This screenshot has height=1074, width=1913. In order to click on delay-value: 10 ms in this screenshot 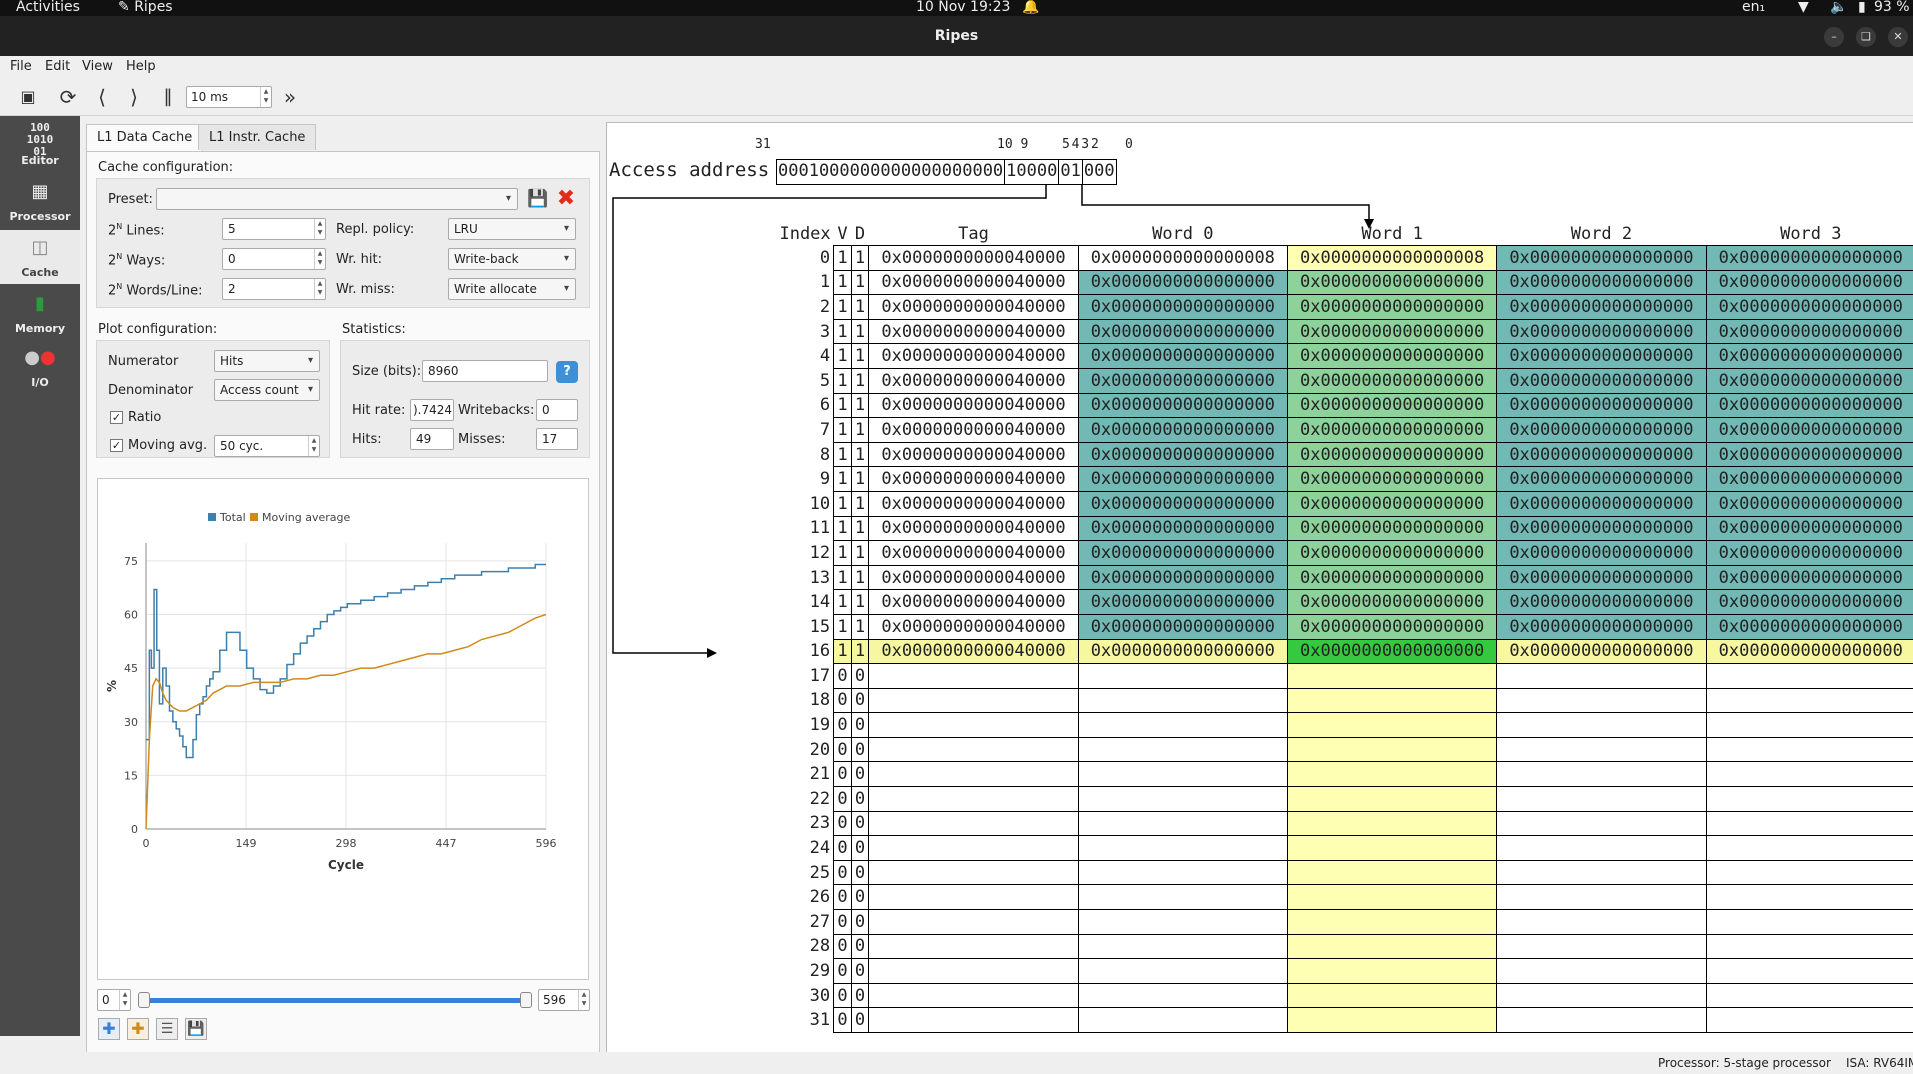, I will do `click(210, 97)`.